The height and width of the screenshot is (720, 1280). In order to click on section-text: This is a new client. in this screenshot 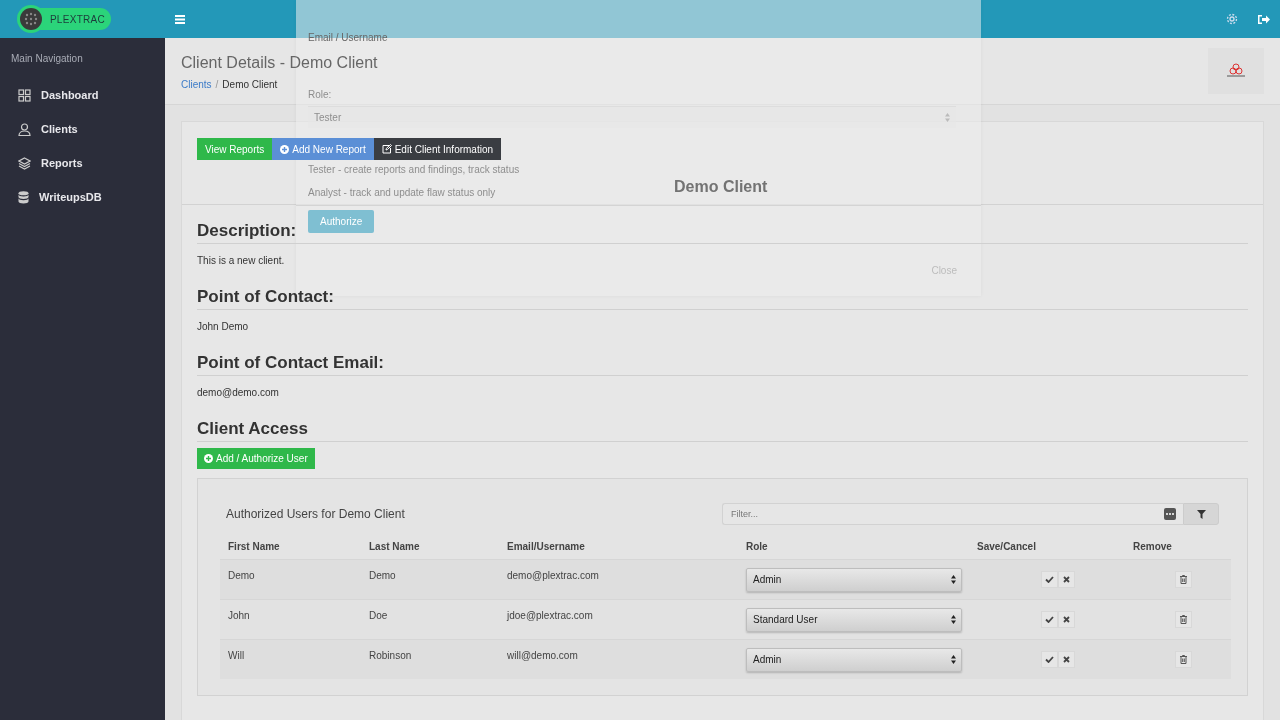, I will do `click(241, 260)`.